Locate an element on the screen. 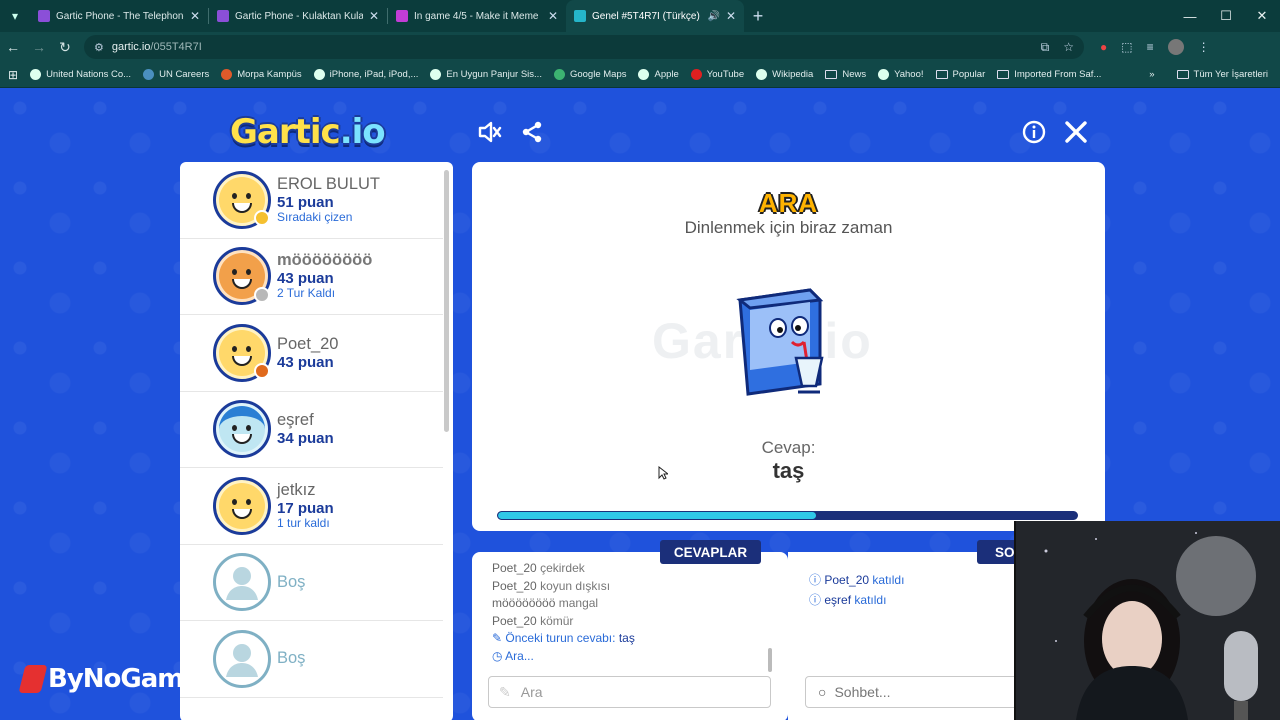 The height and width of the screenshot is (720, 1280). answer-label: Cevap: is located at coordinates (788, 447).